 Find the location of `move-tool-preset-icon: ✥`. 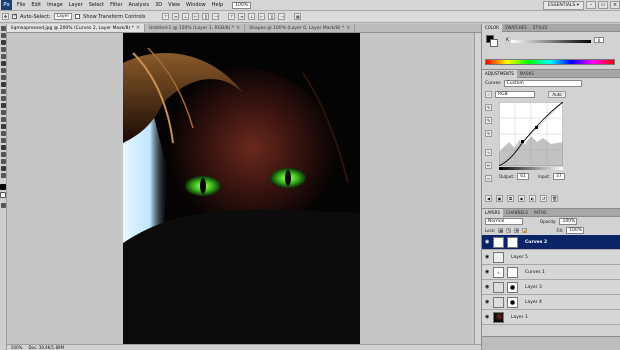

move-tool-preset-icon: ✥ is located at coordinates (5, 16).